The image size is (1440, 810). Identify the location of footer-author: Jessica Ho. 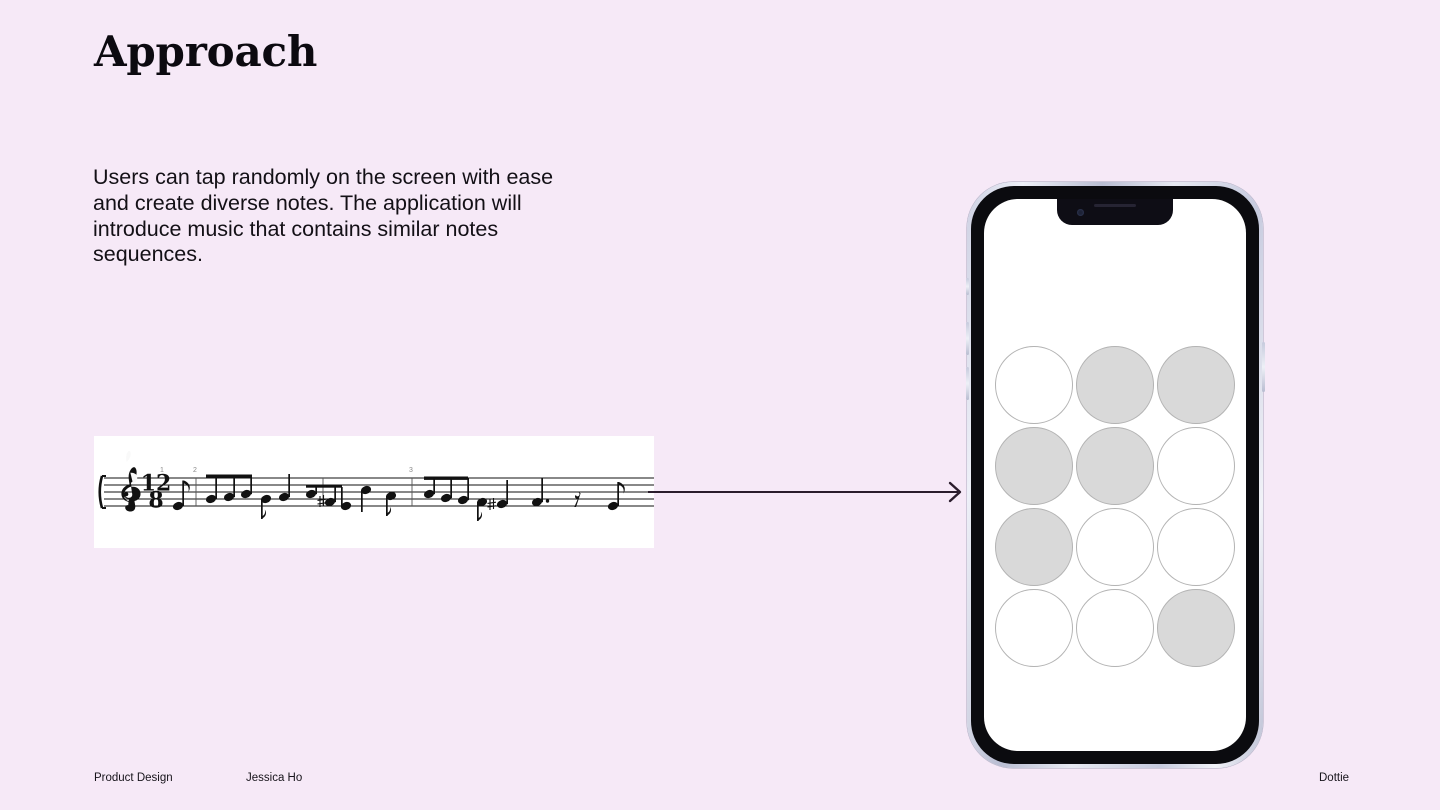
(274, 778).